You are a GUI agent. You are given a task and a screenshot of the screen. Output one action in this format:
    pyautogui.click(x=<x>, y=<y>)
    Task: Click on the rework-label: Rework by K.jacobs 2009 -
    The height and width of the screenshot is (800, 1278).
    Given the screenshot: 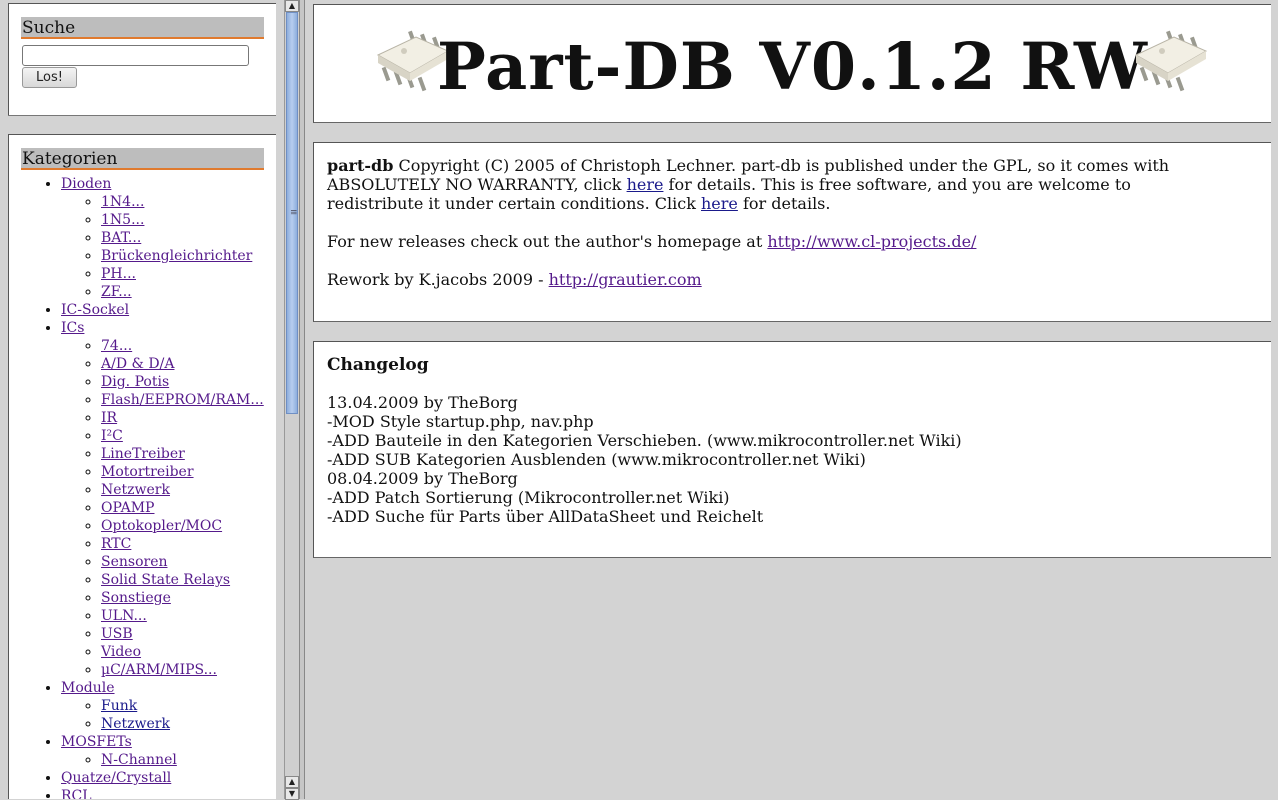 What is the action you would take?
    pyautogui.click(x=438, y=279)
    